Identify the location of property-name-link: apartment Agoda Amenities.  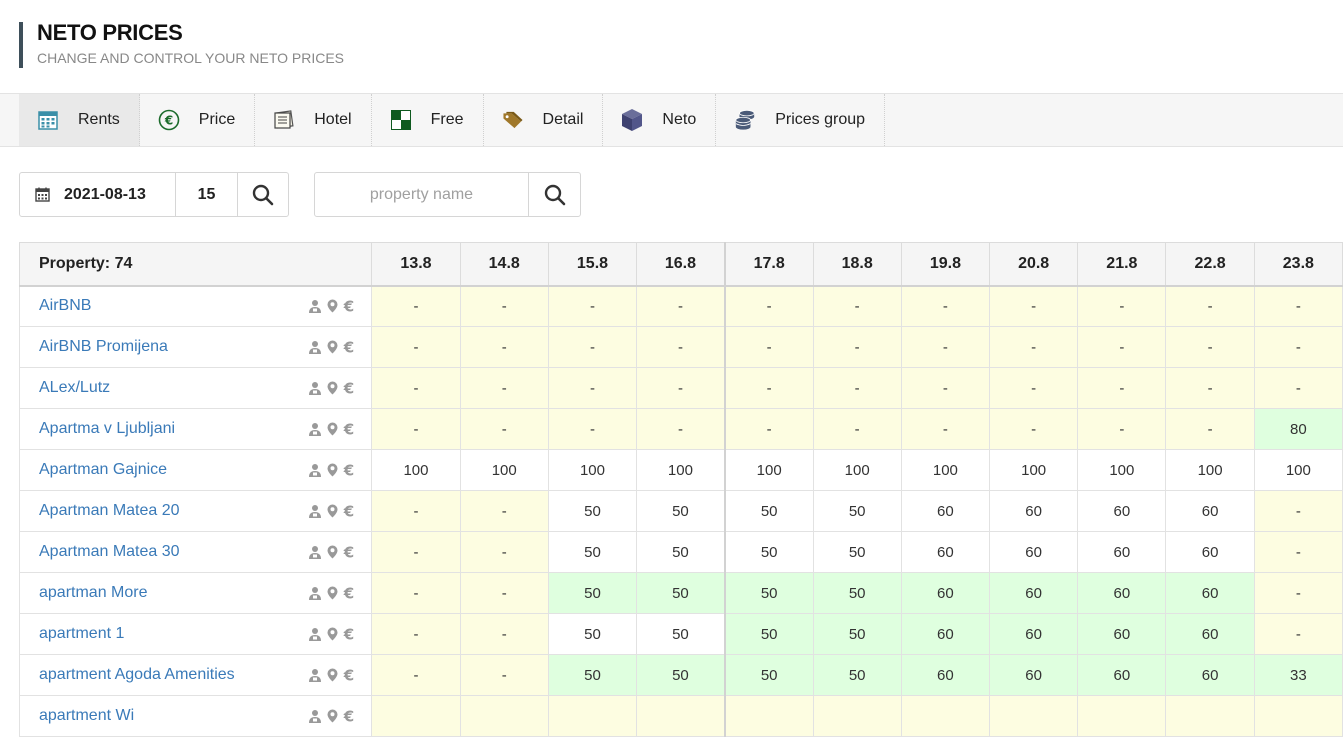
(137, 674).